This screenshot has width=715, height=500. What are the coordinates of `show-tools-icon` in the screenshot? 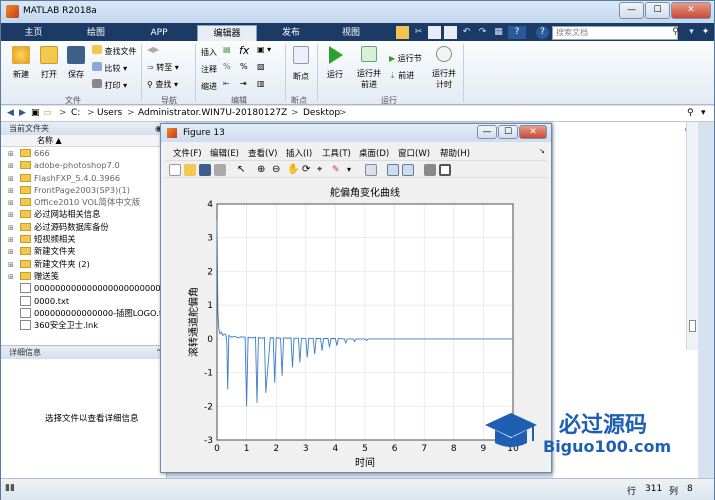 It's located at (445, 170).